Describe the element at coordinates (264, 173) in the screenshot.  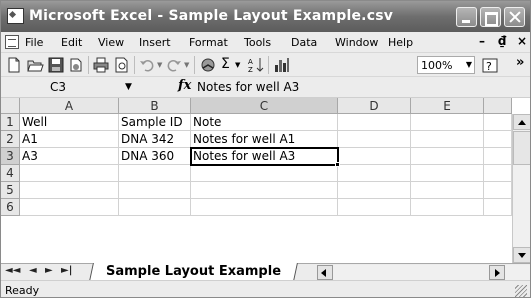
I see `cell-c4` at that location.